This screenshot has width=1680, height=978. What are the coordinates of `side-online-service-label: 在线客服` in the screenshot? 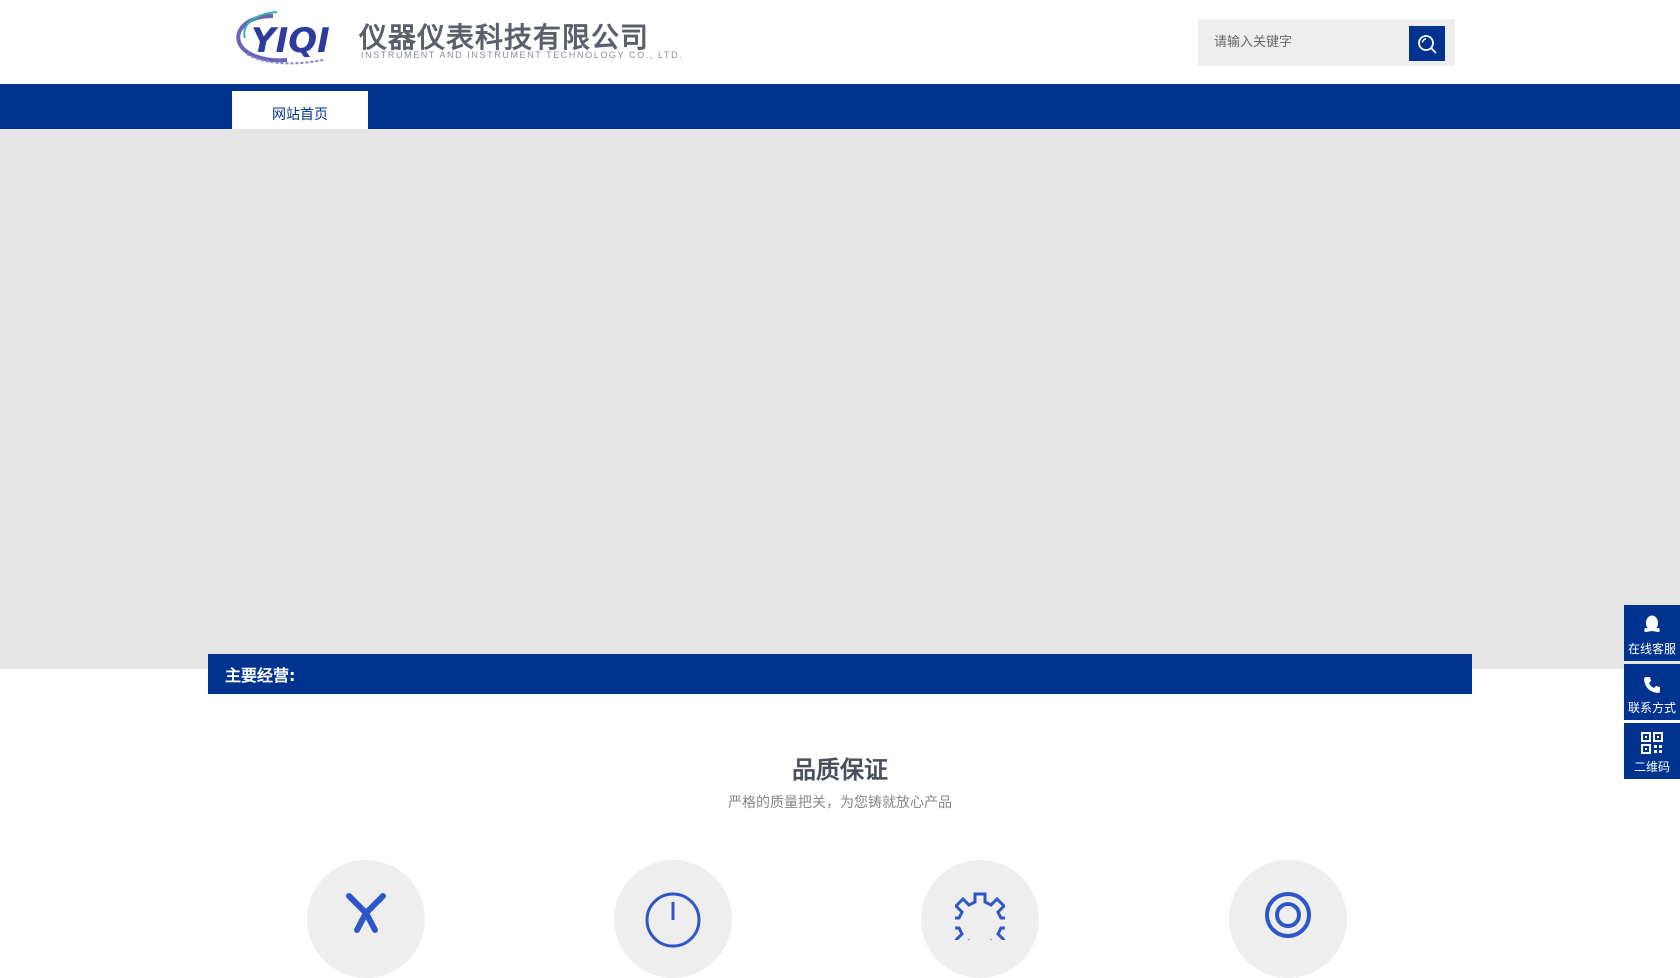 It's located at (1651, 649).